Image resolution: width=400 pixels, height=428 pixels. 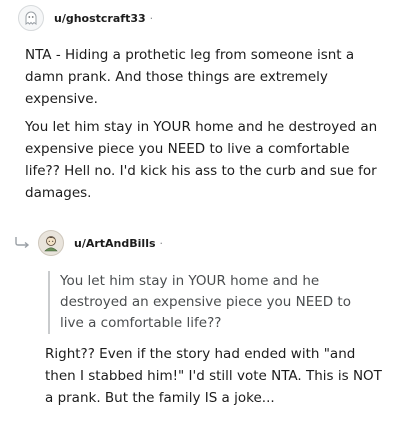 I want to click on reply-arrow-icon, so click(x=24, y=243).